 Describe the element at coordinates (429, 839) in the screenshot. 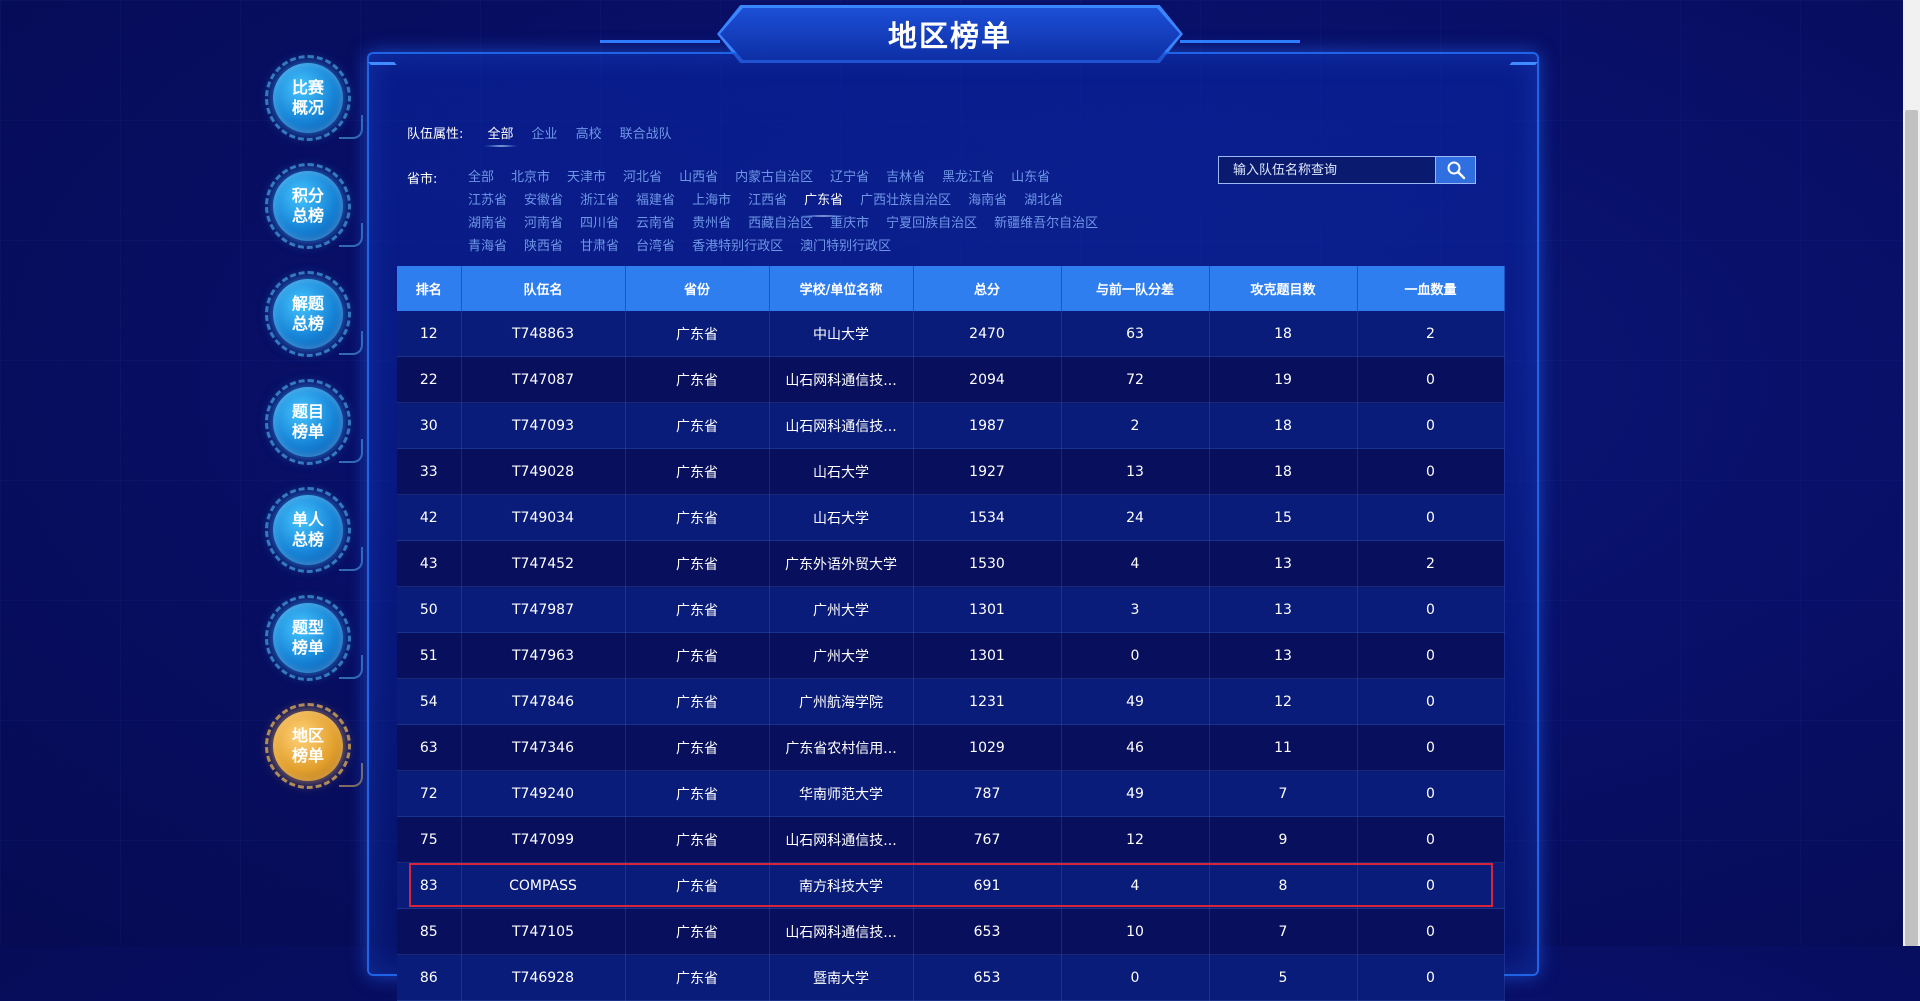

I see `table-cell: 75` at that location.